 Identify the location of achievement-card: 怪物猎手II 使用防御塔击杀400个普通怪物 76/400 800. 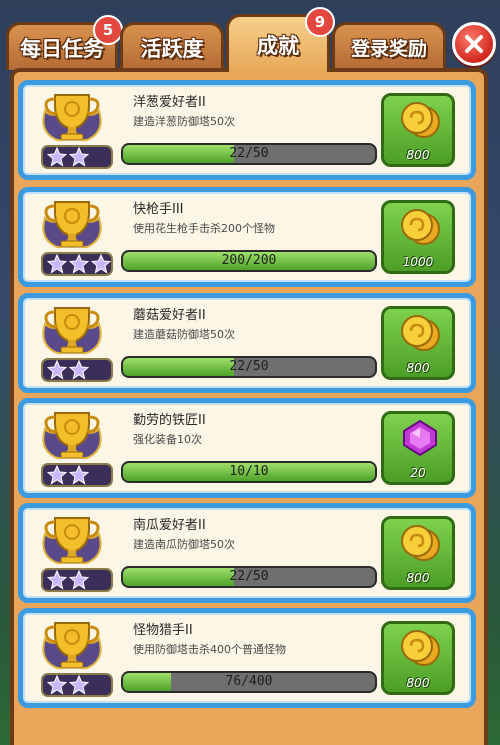
(247, 658).